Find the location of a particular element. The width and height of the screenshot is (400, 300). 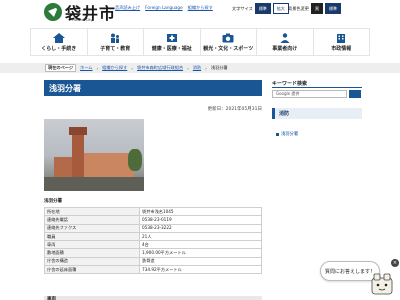

divider is located at coordinates (317, 87).